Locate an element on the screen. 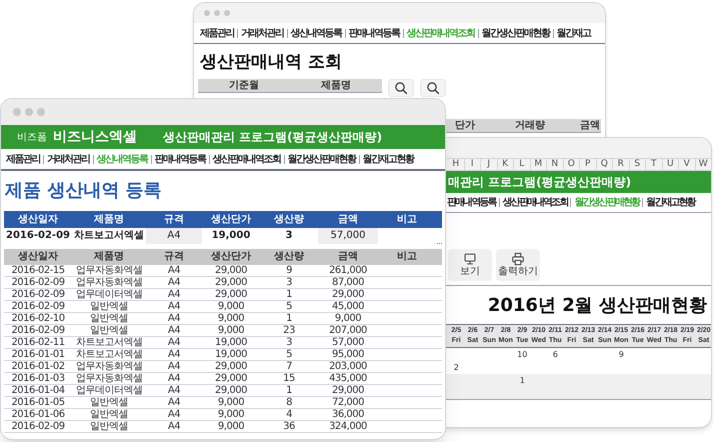 The height and width of the screenshot is (442, 714). table-cell-text: 1 is located at coordinates (522, 381).